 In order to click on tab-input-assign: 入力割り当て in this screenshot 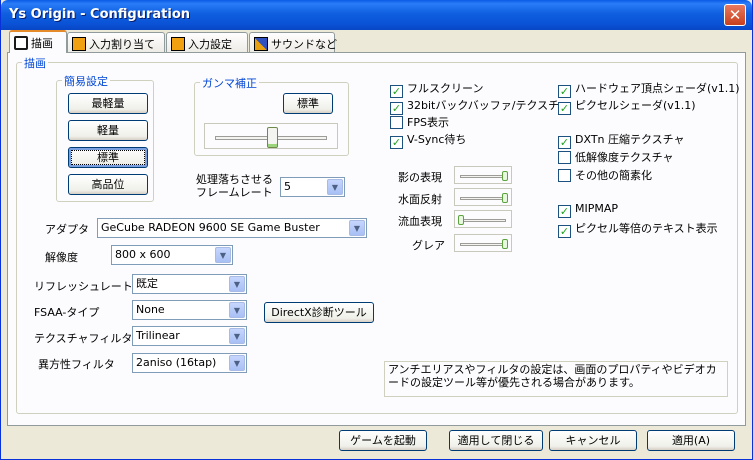, I will do `click(116, 42)`.